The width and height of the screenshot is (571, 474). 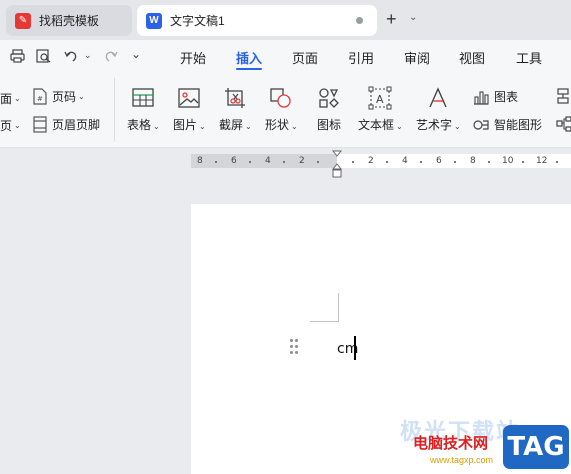 What do you see at coordinates (391, 19) in the screenshot?
I see `new-tab-button: +` at bounding box center [391, 19].